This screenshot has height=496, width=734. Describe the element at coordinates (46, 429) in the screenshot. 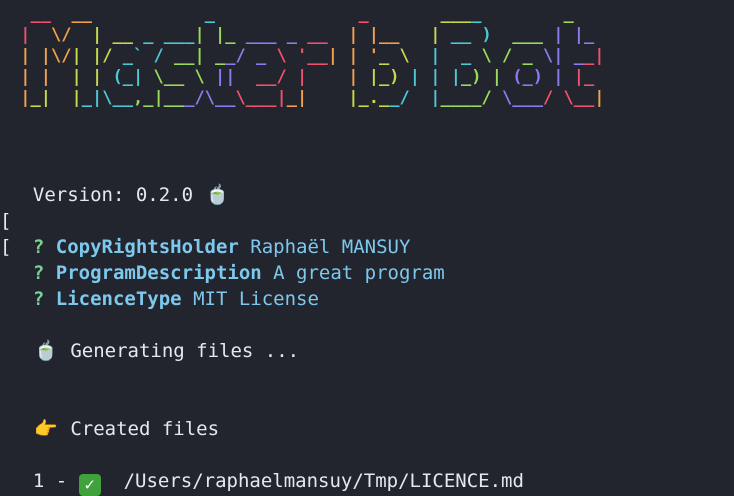

I see `pointing-hand-icon: 👉` at that location.